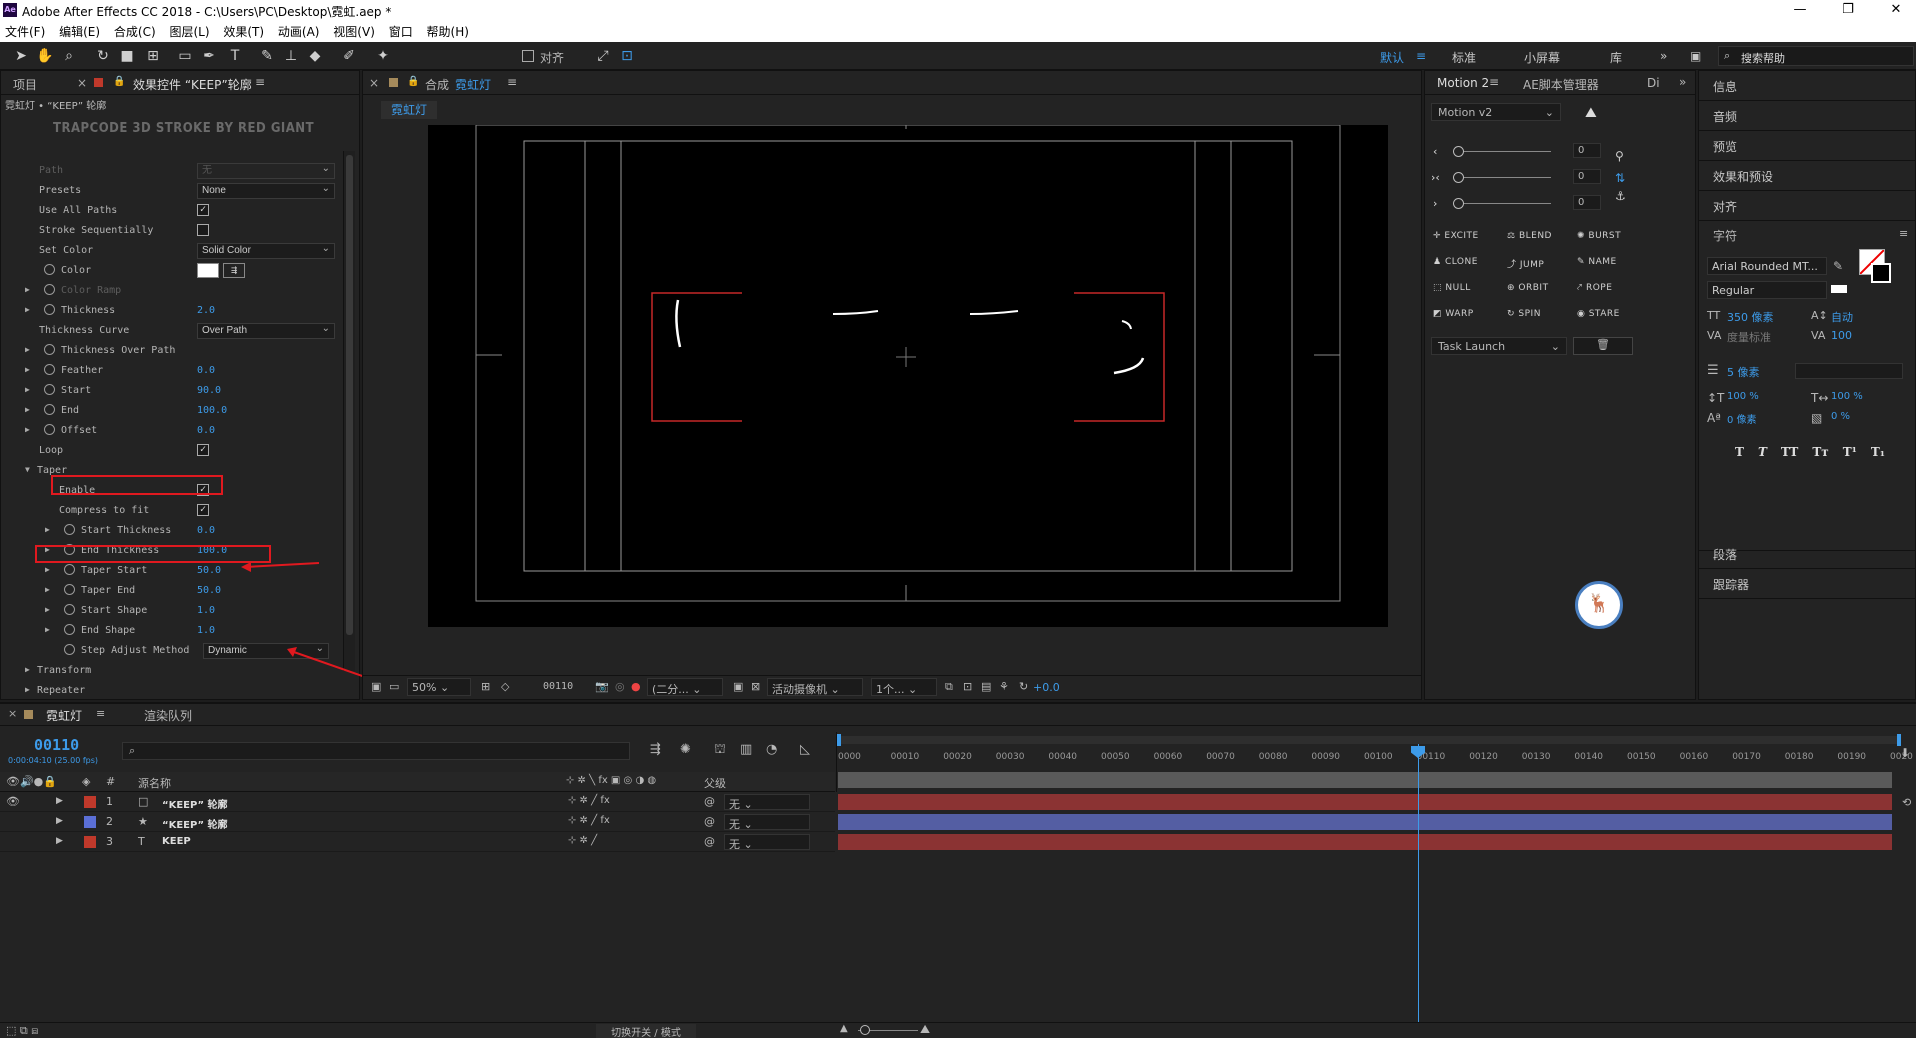 The height and width of the screenshot is (1038, 1916). Describe the element at coordinates (720, 750) in the screenshot. I see `shy-icon: ⛫` at that location.